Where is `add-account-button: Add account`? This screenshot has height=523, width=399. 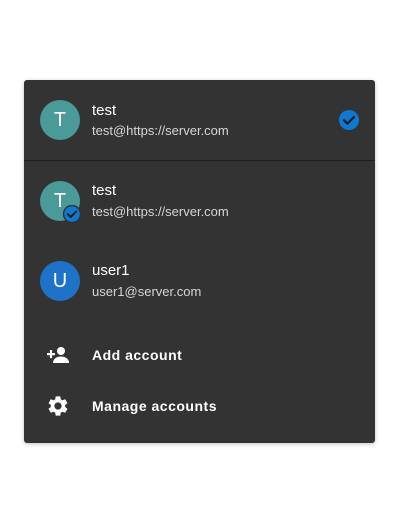
add-account-button: Add account is located at coordinates (199, 355).